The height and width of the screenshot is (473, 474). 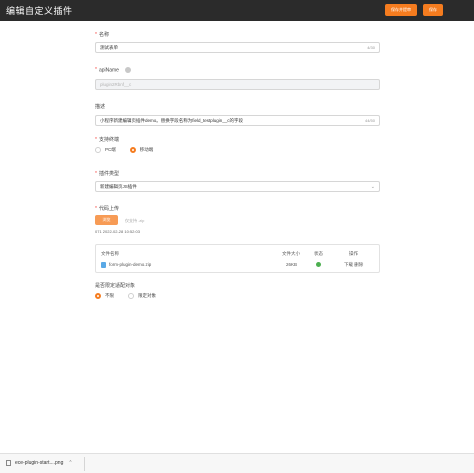 I want to click on top-bar: 编辑自定义插件 保存并提审 保存, so click(x=237, y=10).